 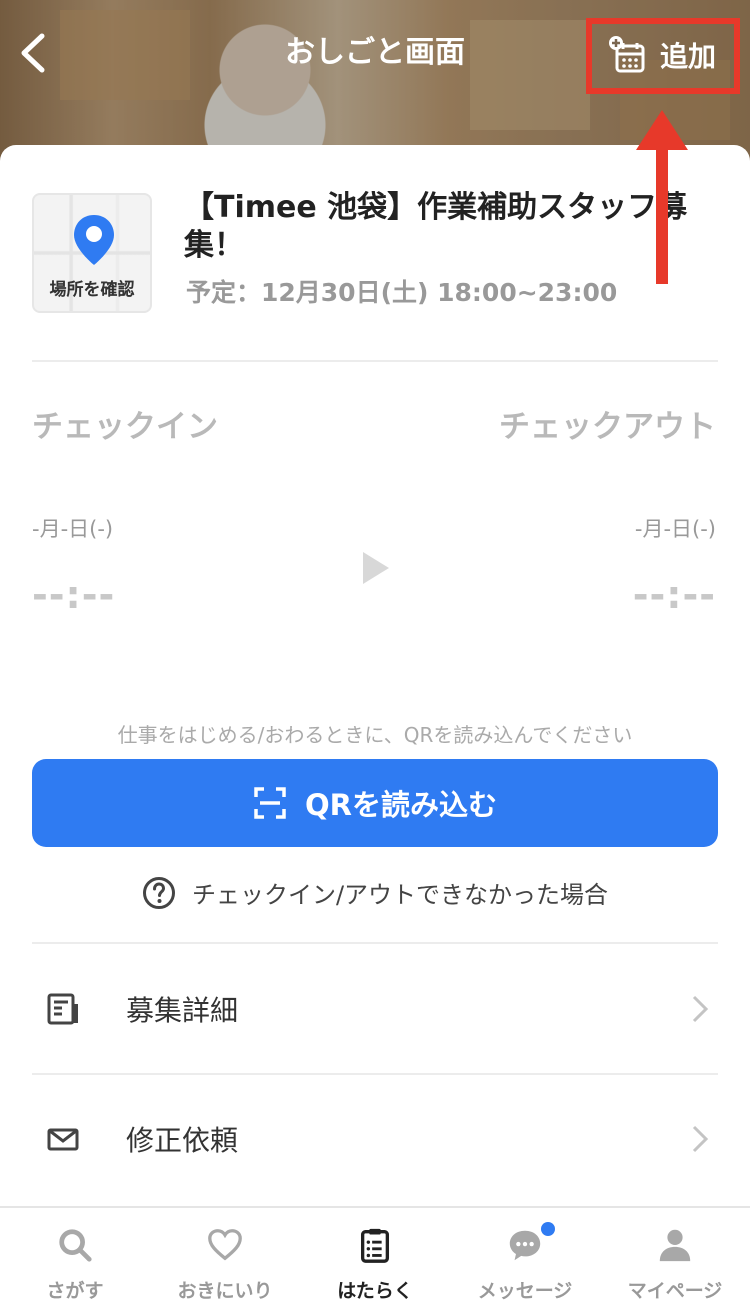 What do you see at coordinates (548, 1229) in the screenshot?
I see `notification-badge` at bounding box center [548, 1229].